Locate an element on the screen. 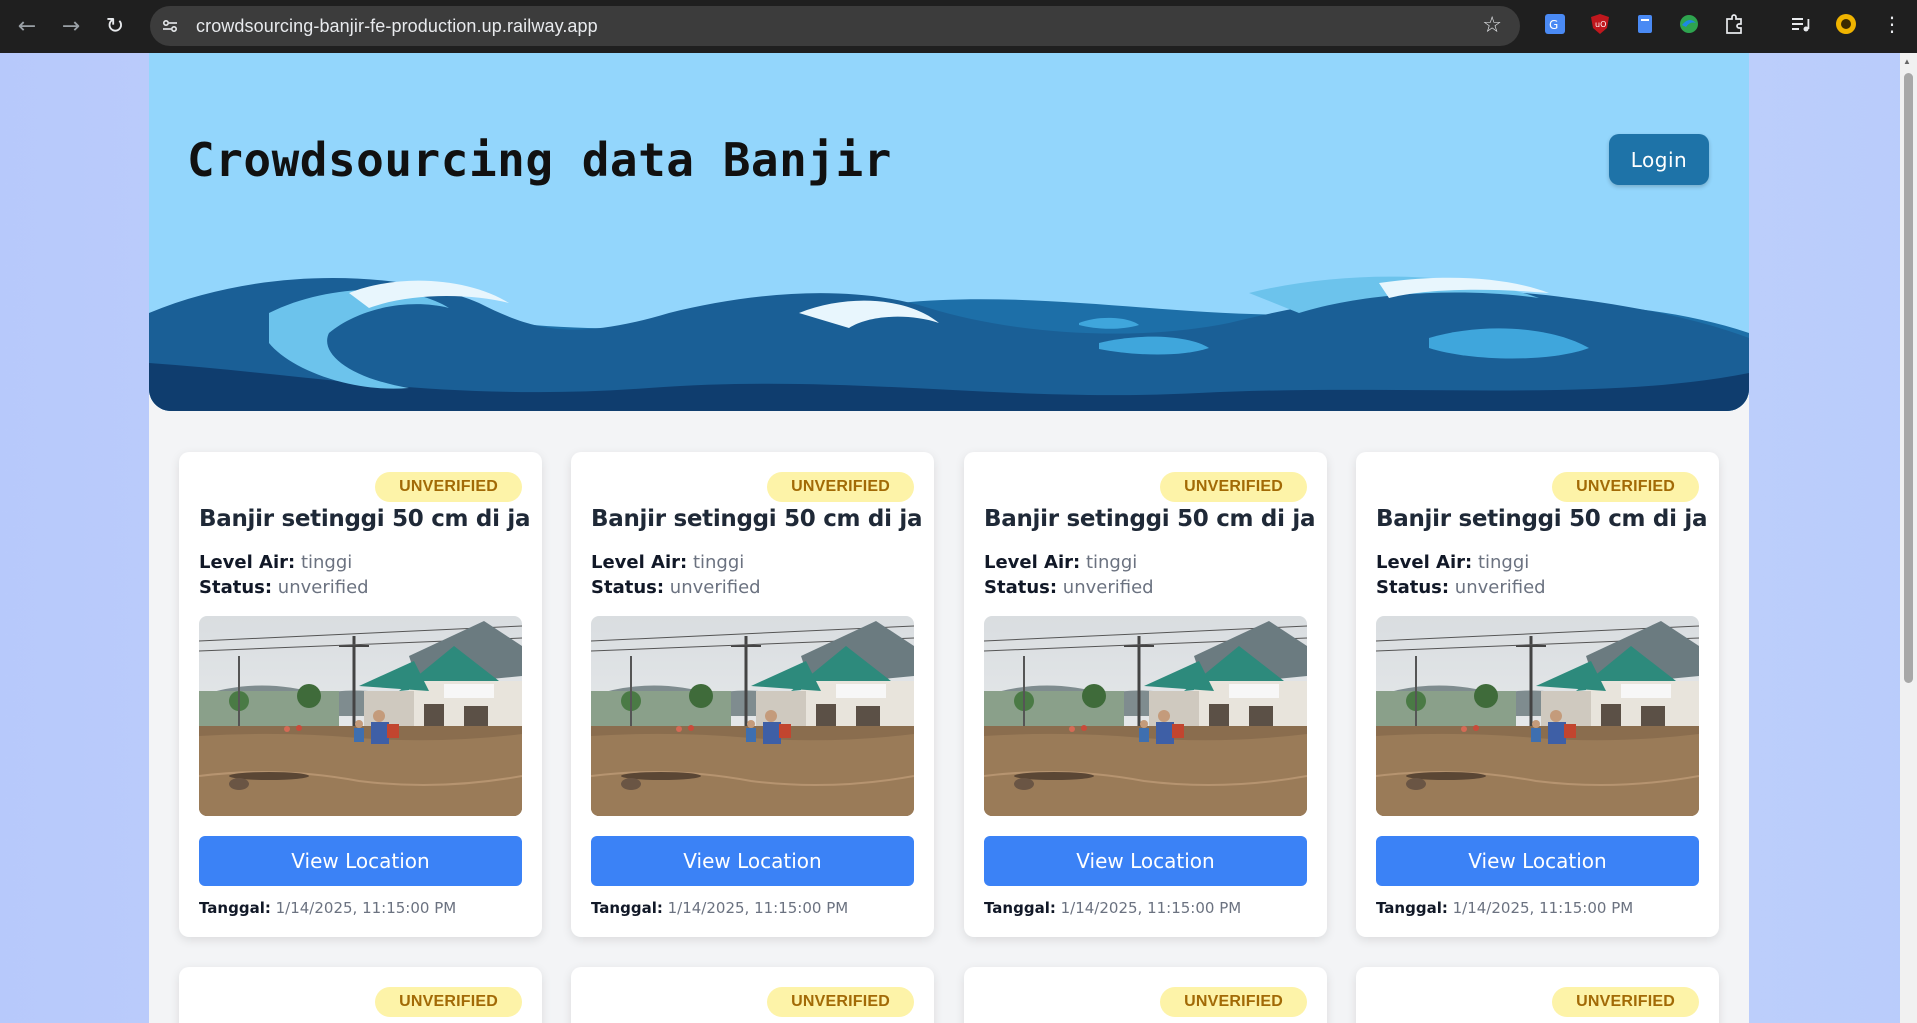  site-info-icon is located at coordinates (170, 26).